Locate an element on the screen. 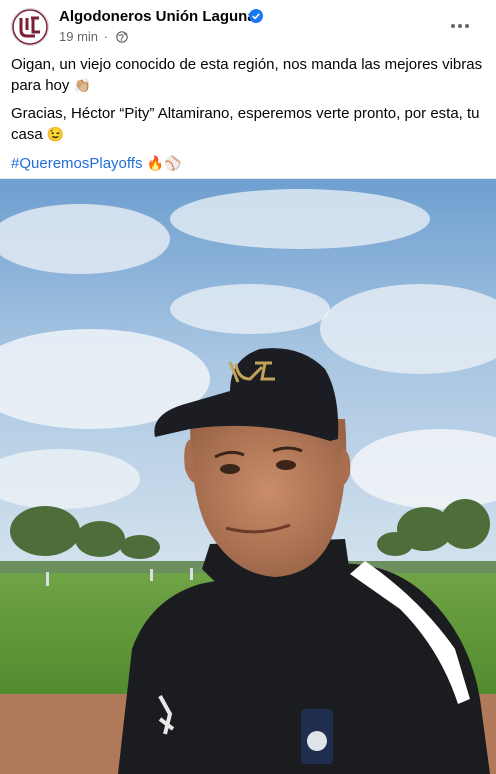  clap-emoji-icon: 👏🏼 is located at coordinates (82, 85).